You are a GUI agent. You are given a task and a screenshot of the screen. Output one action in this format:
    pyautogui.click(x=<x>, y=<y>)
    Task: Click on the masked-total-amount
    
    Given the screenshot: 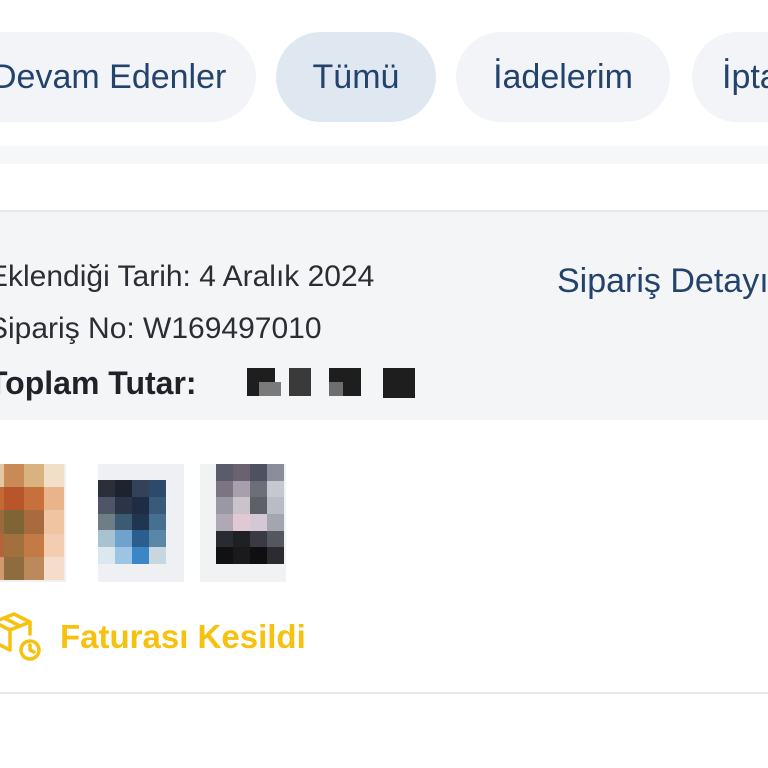 What is the action you would take?
    pyautogui.click(x=322, y=381)
    